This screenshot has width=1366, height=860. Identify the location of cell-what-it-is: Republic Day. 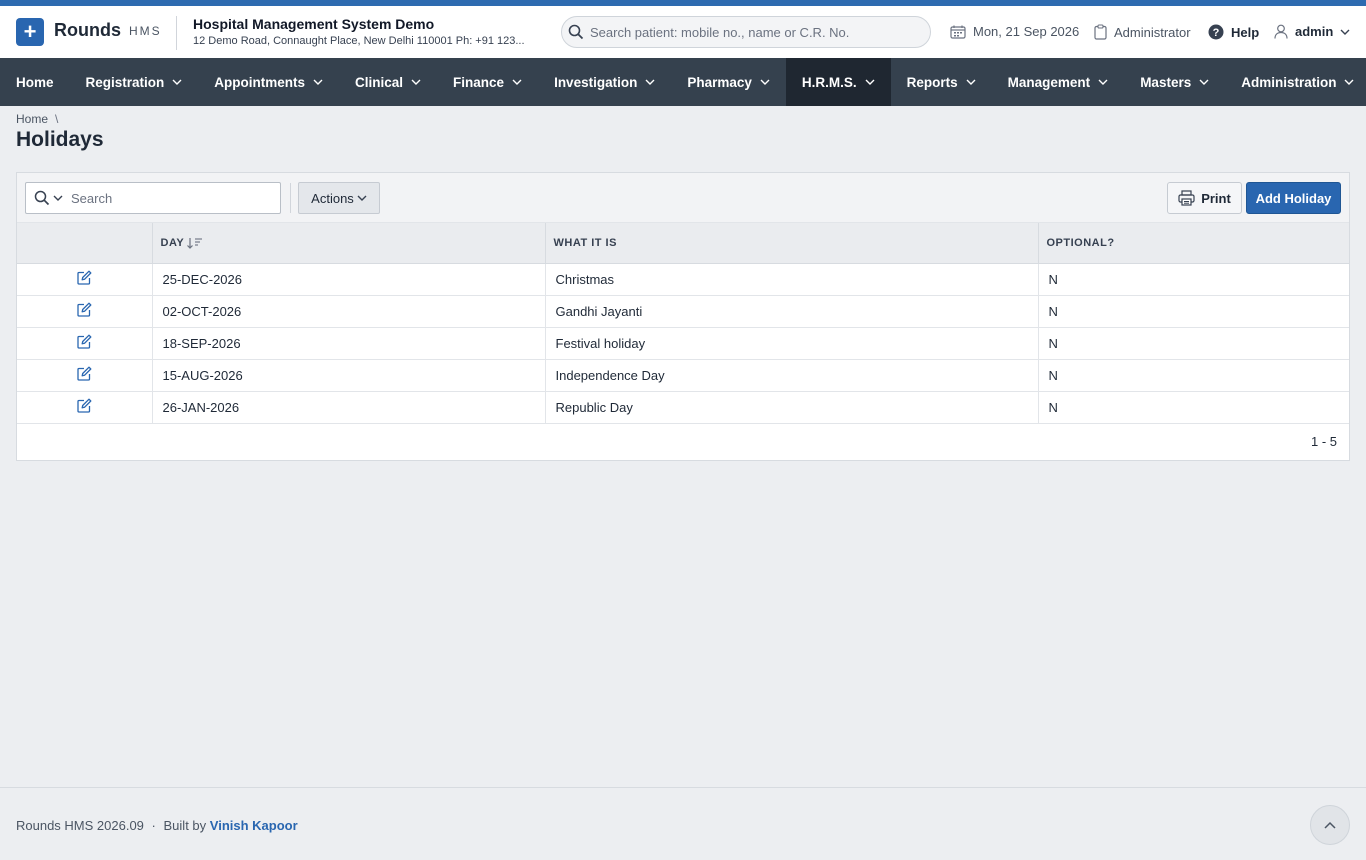
(792, 407).